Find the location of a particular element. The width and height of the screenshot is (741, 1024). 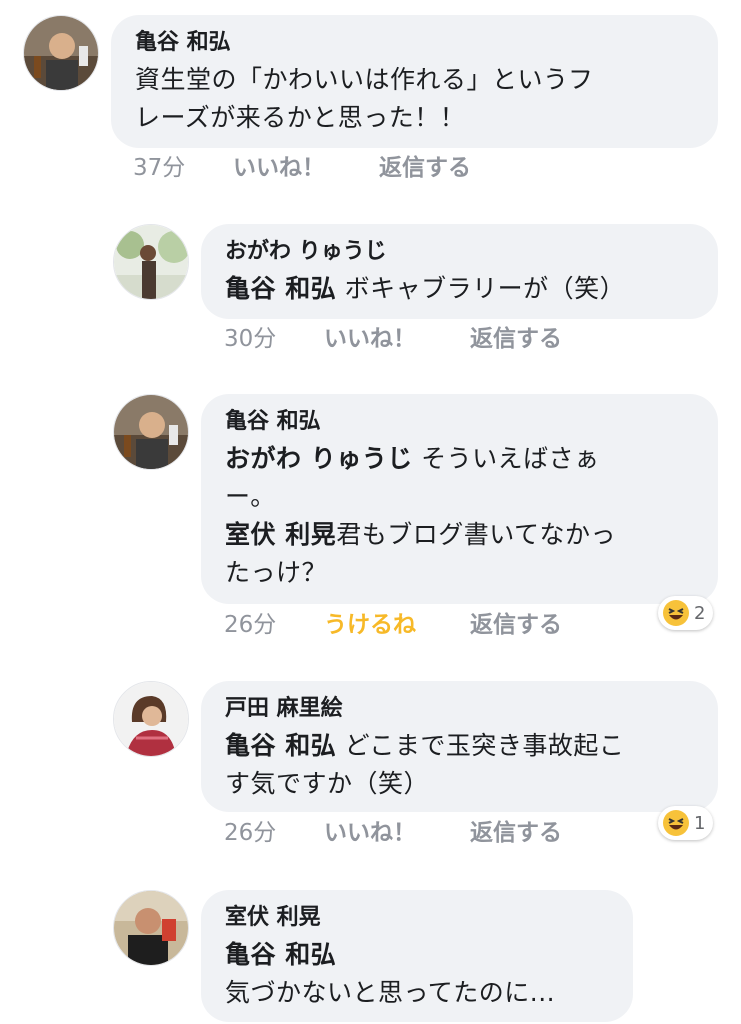

reaction-badge: 2 is located at coordinates (686, 613).